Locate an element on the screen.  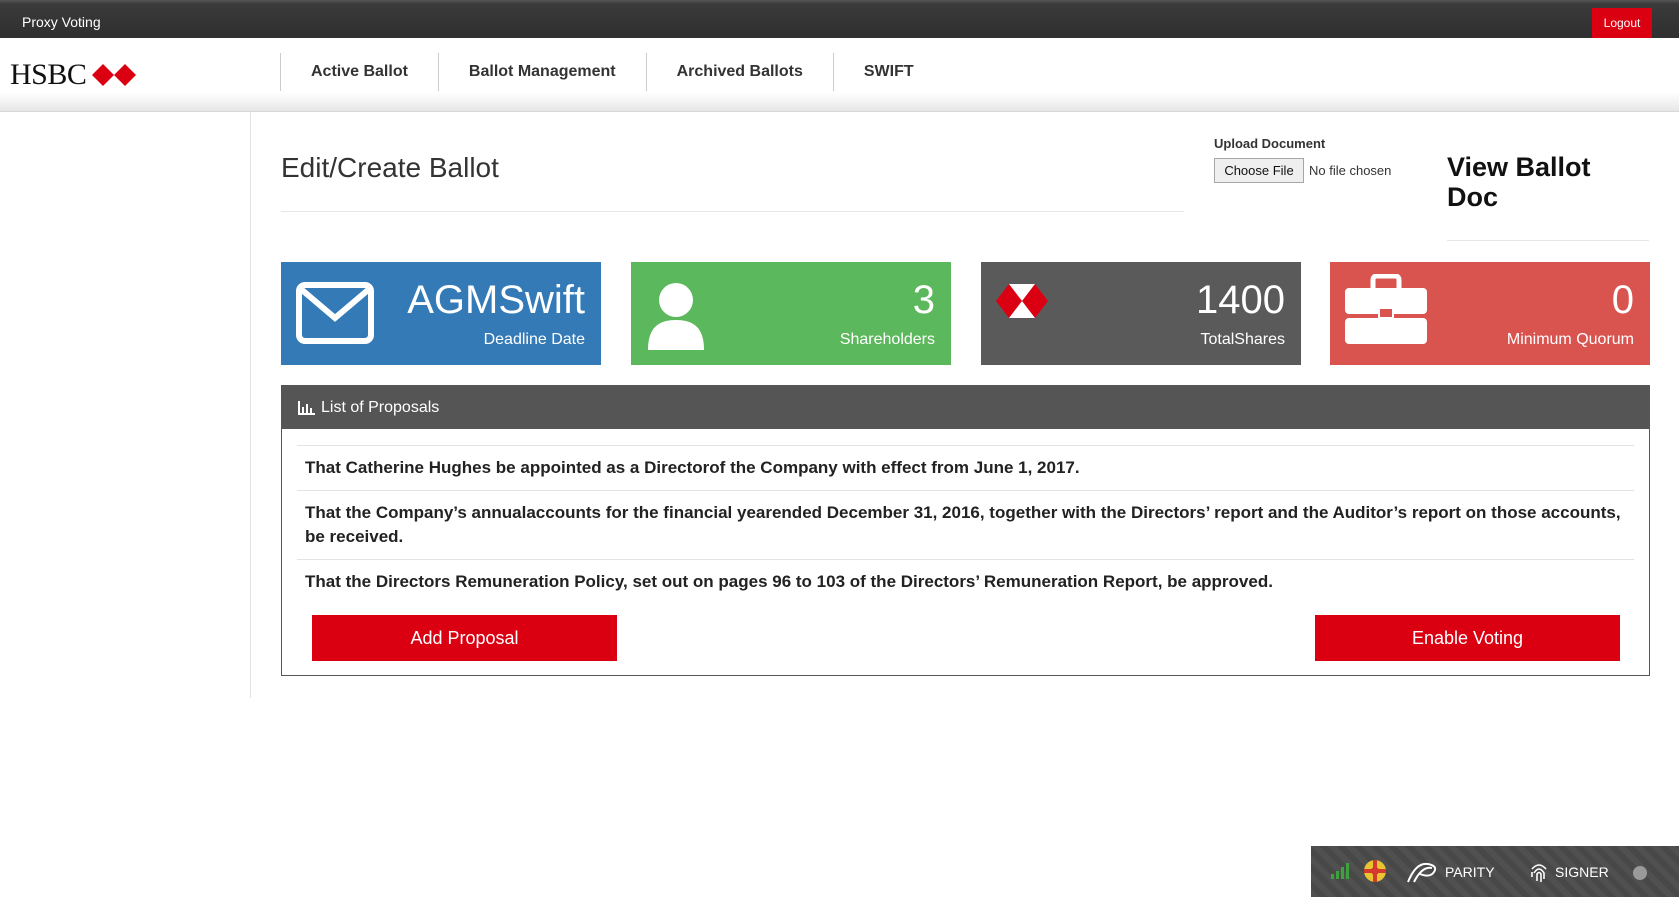
app-title: Proxy Voting is located at coordinates (61, 22).